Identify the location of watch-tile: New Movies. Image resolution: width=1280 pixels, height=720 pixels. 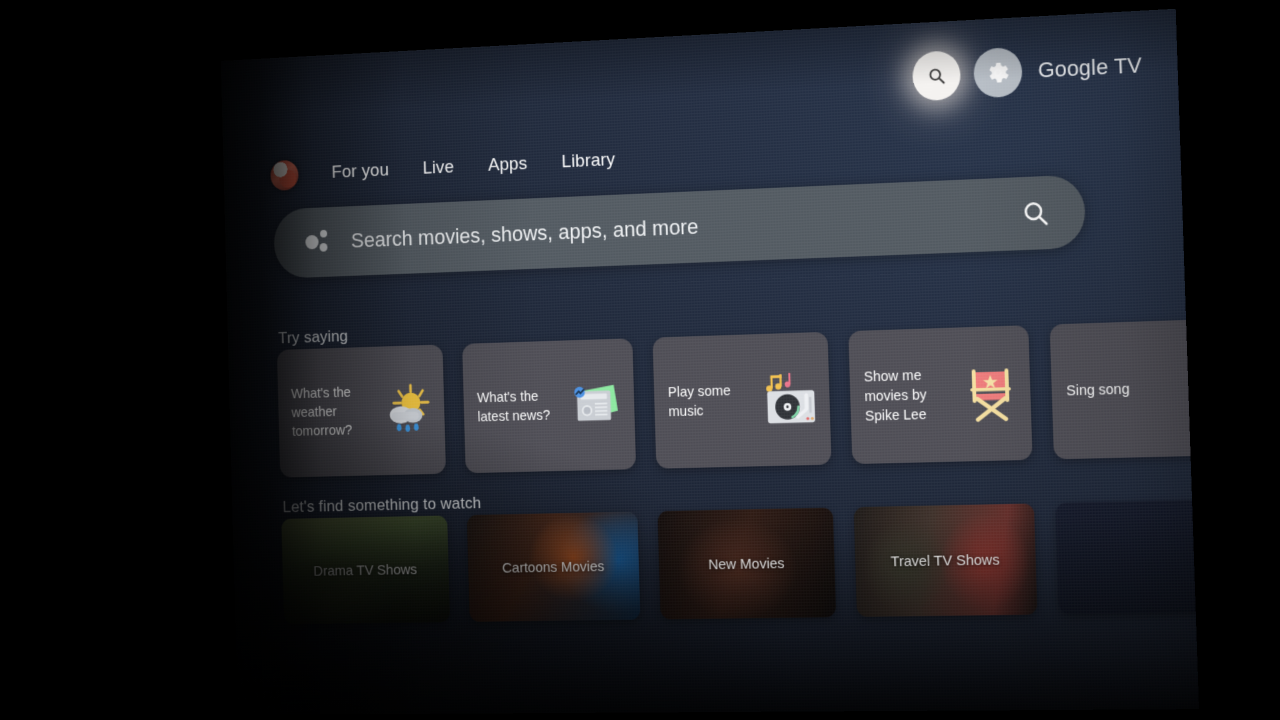
(747, 563).